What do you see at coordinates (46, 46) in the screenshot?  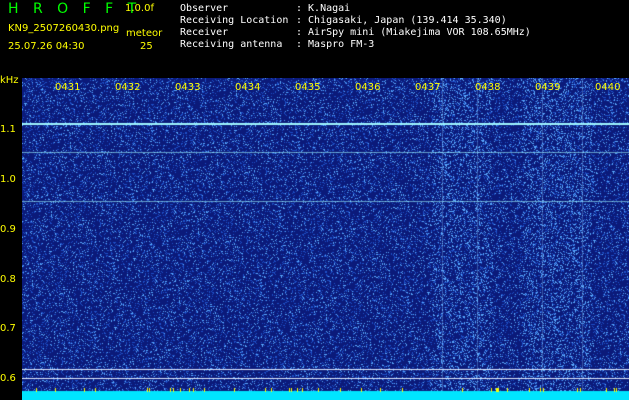 I see `datetime-label: 25.07.26 04:30` at bounding box center [46, 46].